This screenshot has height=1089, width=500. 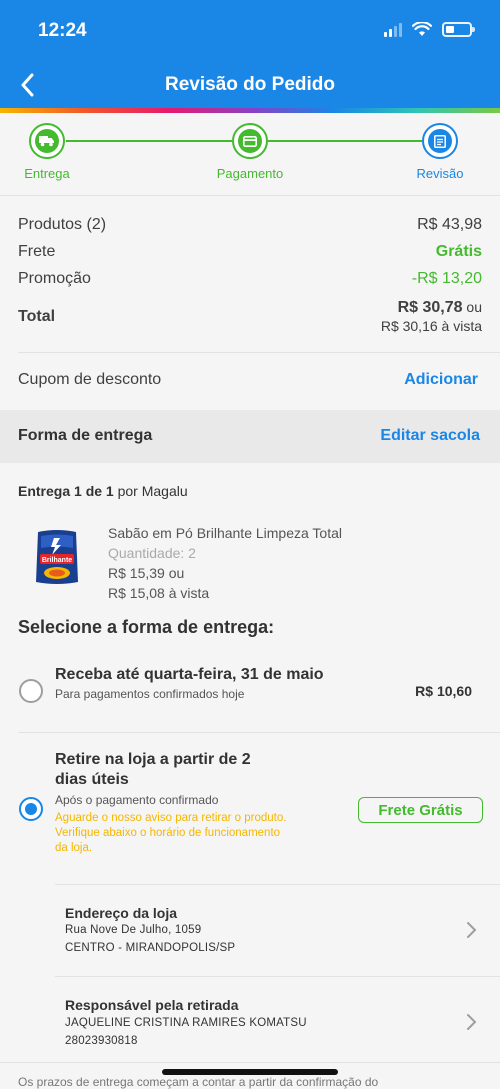 What do you see at coordinates (159, 593) in the screenshot?
I see `product-cash-price: R$ 15,08 à vista` at bounding box center [159, 593].